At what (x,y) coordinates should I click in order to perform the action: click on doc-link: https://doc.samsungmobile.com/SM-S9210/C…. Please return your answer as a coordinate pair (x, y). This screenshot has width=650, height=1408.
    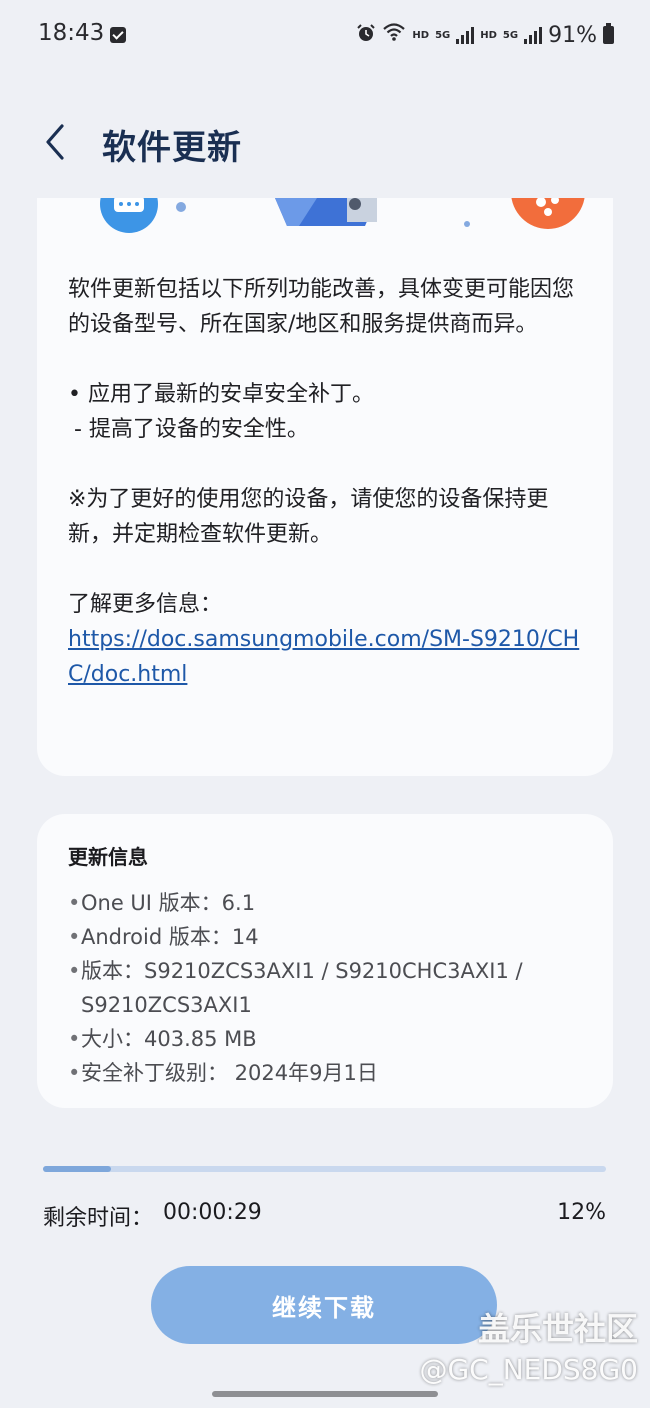
    Looking at the image, I should click on (323, 657).